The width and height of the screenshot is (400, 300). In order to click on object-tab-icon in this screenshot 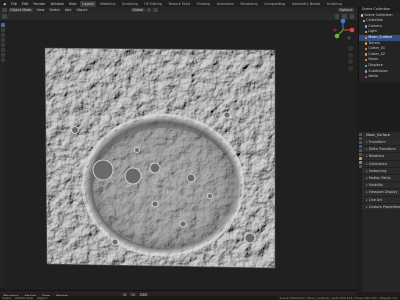, I will do `click(360, 158)`.